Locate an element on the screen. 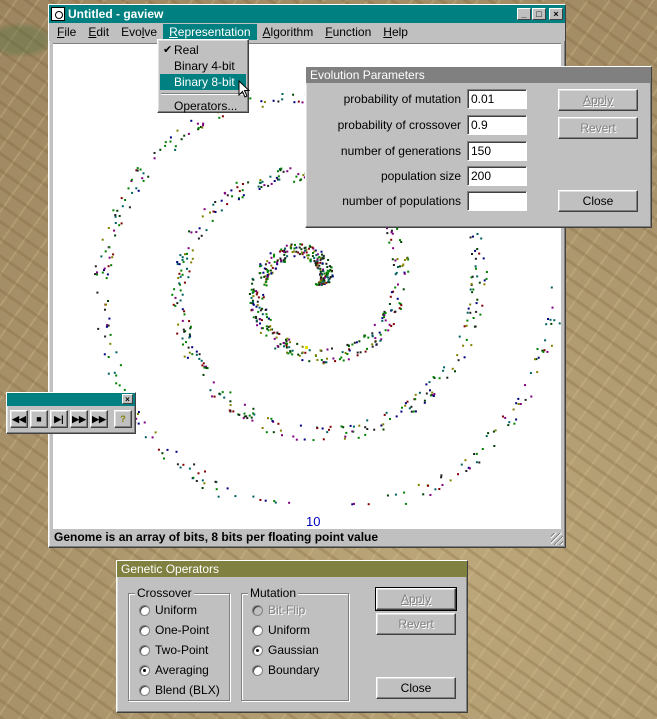  menu-file: File is located at coordinates (66, 32).